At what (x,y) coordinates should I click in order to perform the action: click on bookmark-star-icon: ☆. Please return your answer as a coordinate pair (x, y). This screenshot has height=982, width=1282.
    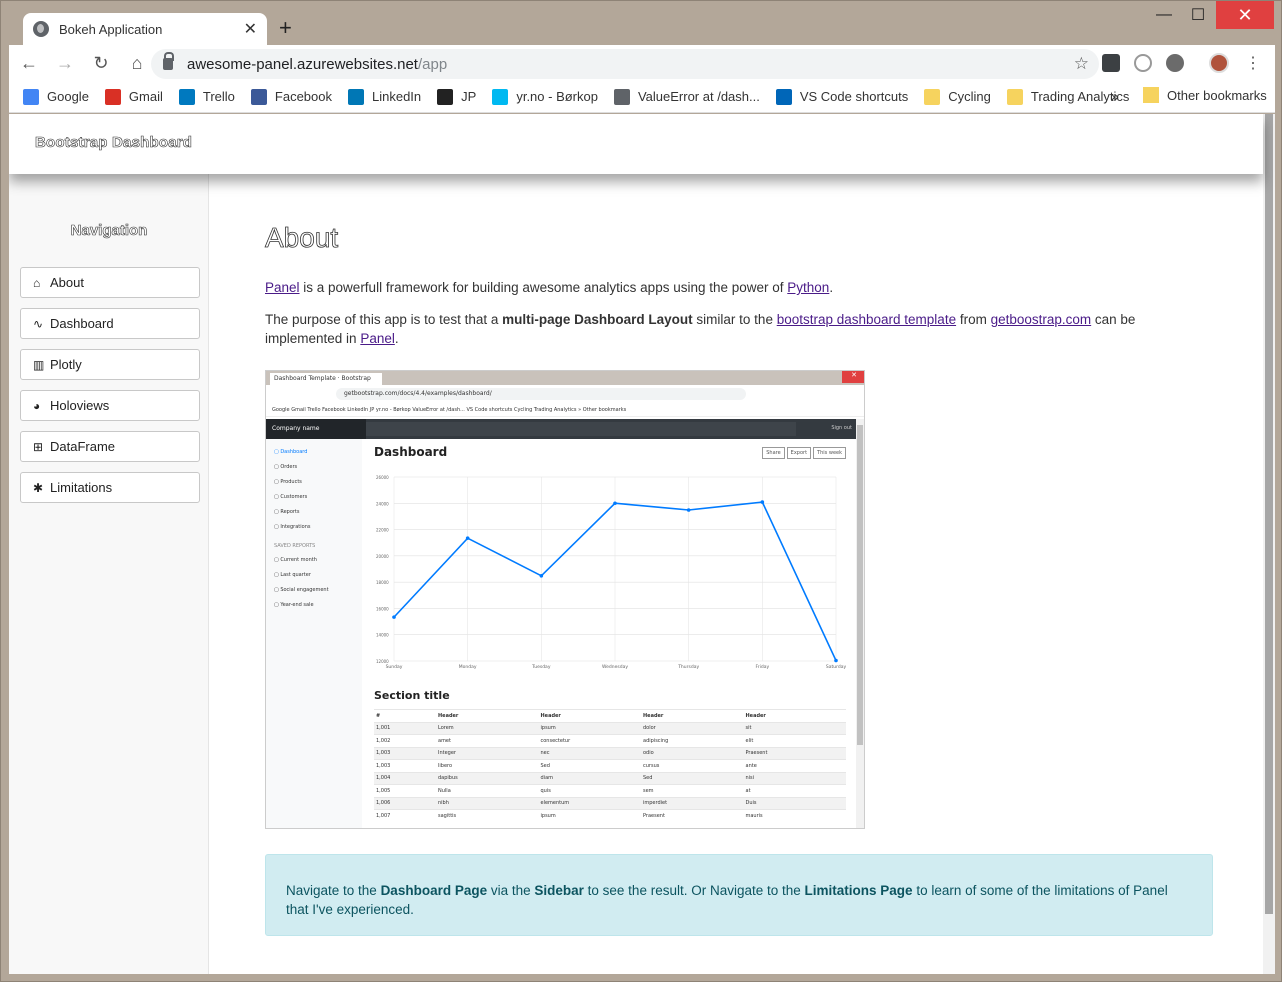
    Looking at the image, I should click on (1081, 64).